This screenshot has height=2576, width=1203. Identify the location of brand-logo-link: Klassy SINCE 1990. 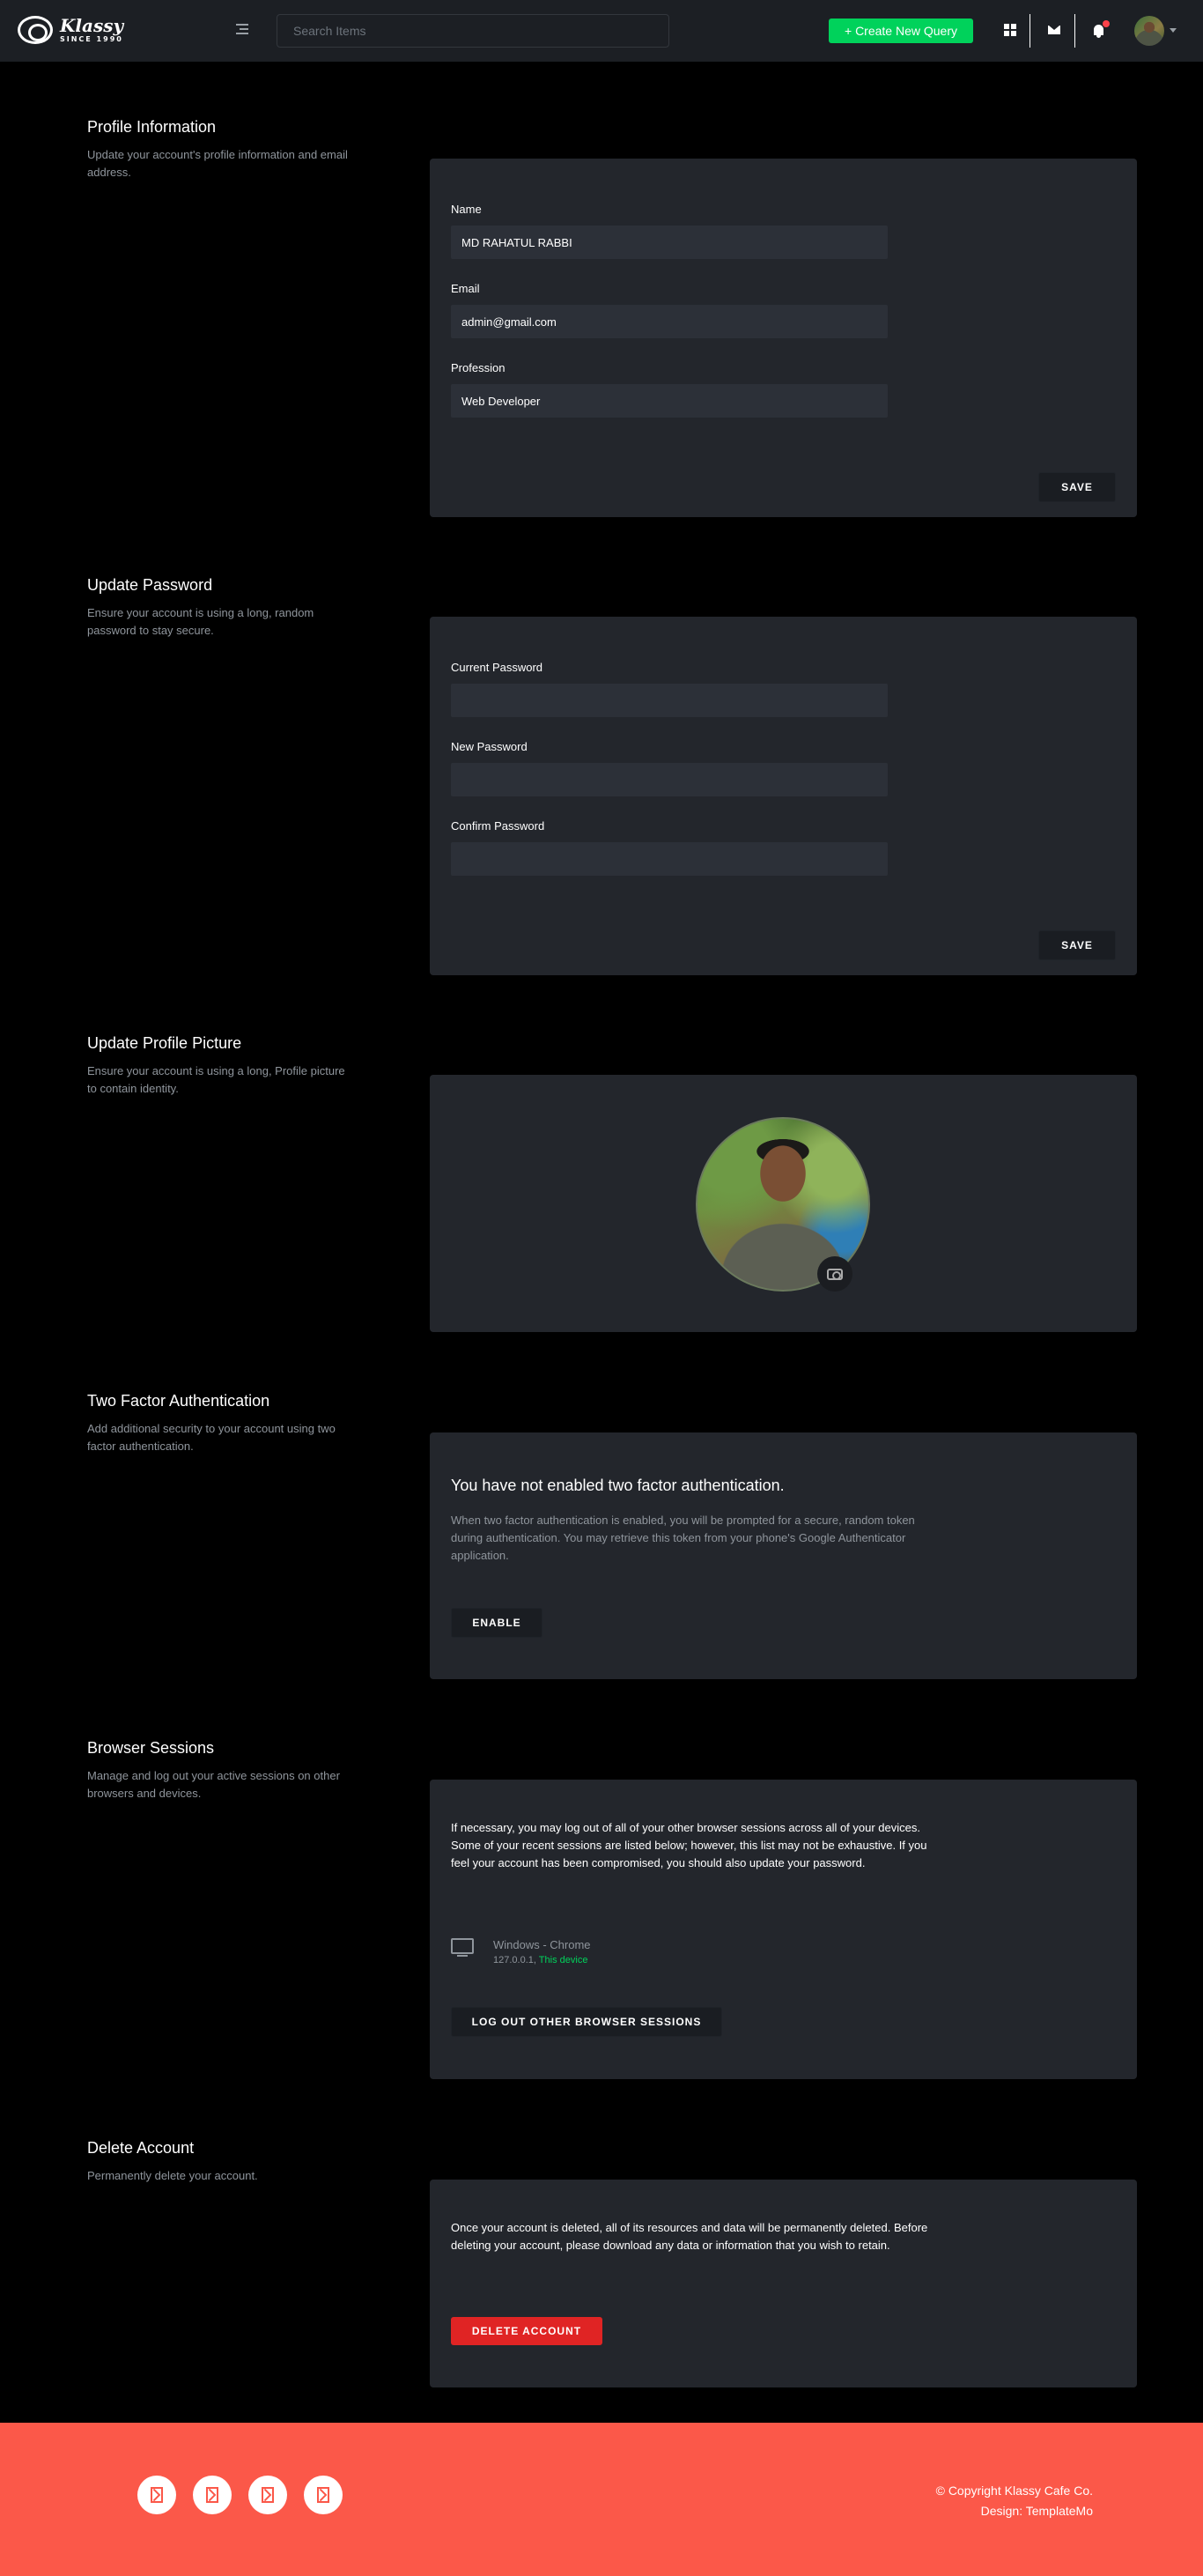
(70, 30).